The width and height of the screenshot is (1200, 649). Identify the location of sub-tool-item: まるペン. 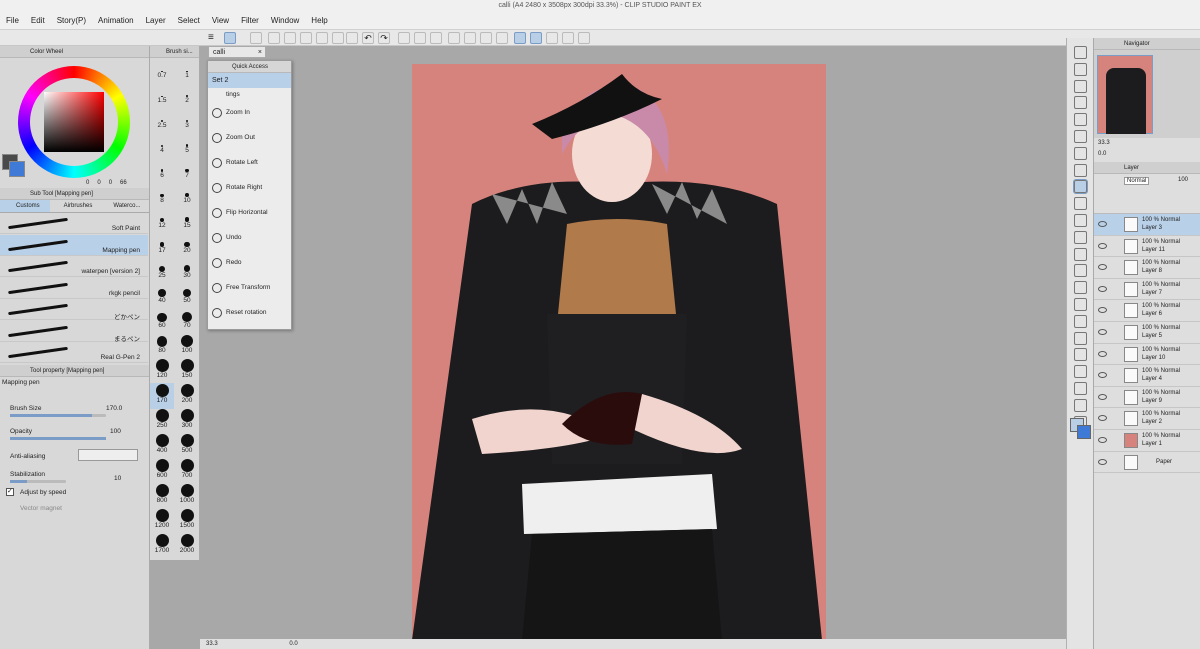
(74, 332).